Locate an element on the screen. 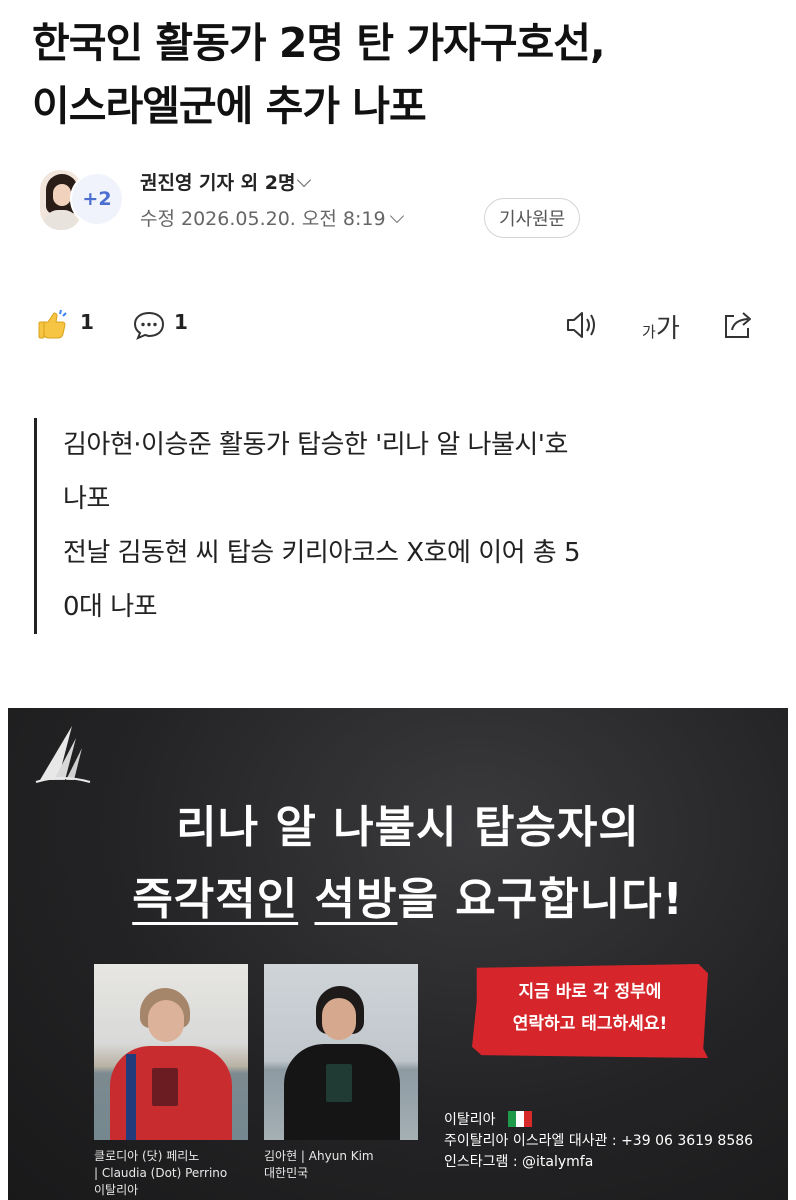  poster-title-line-2: 즉각적인 석방을 요구합니다! is located at coordinates (408, 899).